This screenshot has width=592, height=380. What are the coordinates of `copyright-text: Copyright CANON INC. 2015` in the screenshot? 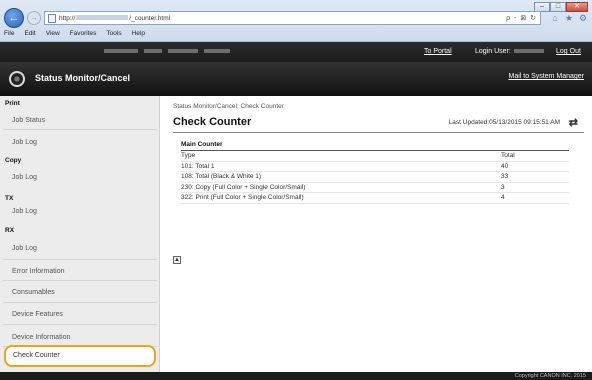 It's located at (550, 376).